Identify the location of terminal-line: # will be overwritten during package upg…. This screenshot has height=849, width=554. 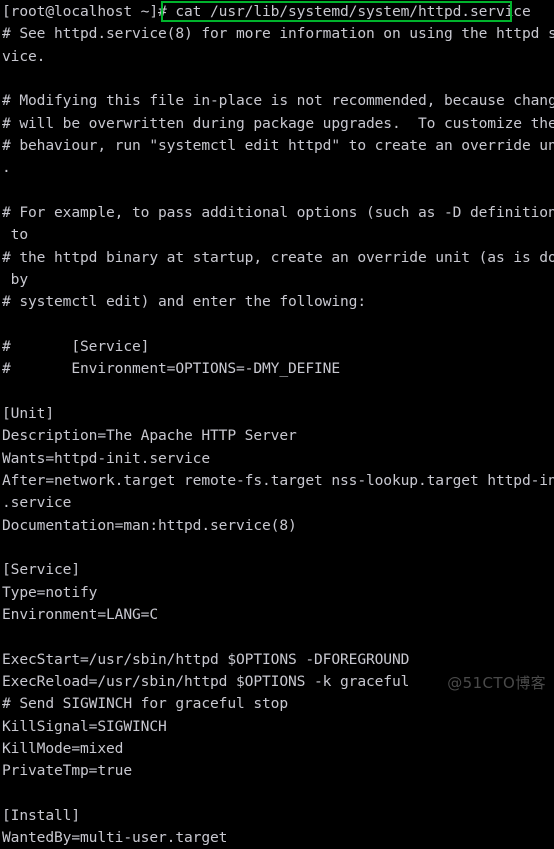
(278, 123).